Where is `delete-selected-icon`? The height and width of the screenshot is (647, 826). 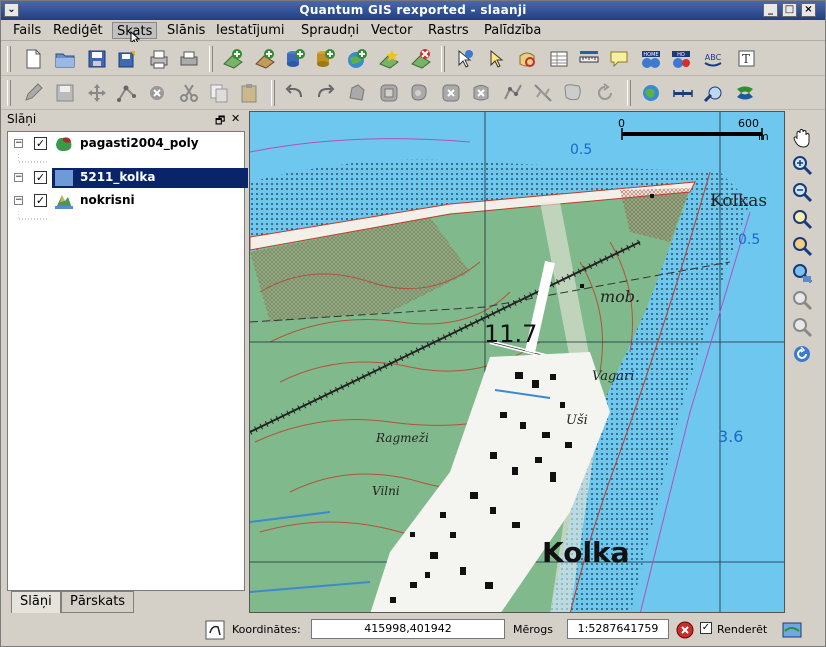
delete-selected-icon is located at coordinates (156, 93).